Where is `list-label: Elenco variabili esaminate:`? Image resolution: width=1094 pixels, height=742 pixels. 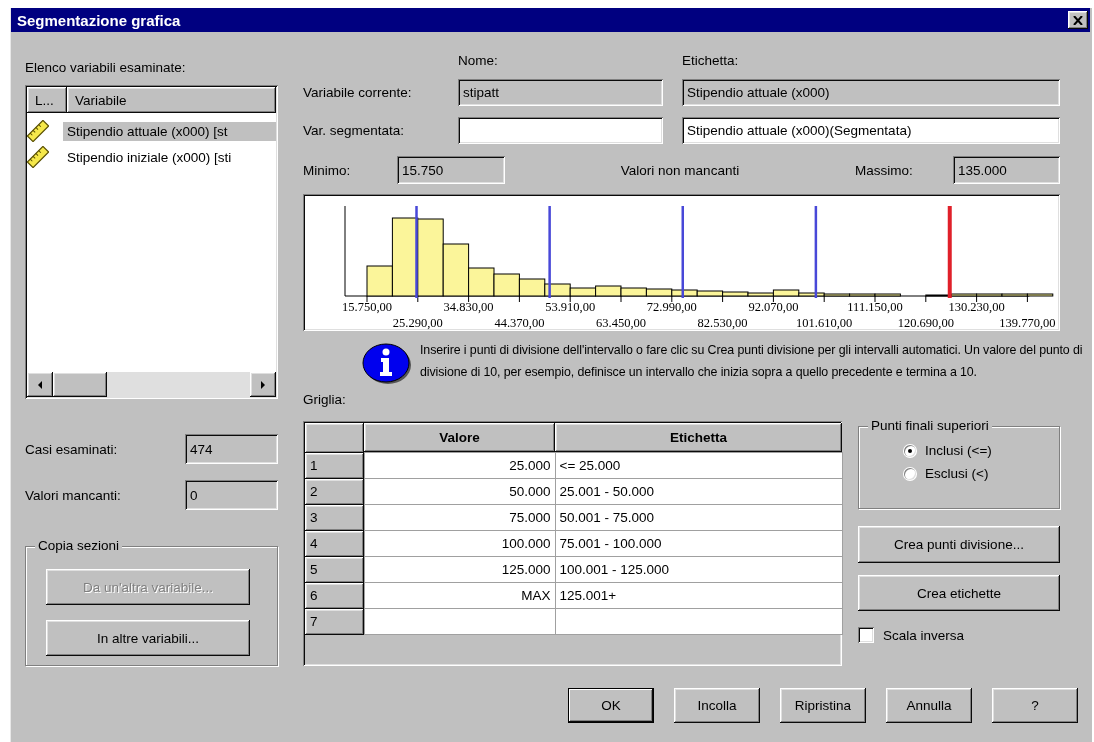
list-label: Elenco variabili esaminate: is located at coordinates (106, 67).